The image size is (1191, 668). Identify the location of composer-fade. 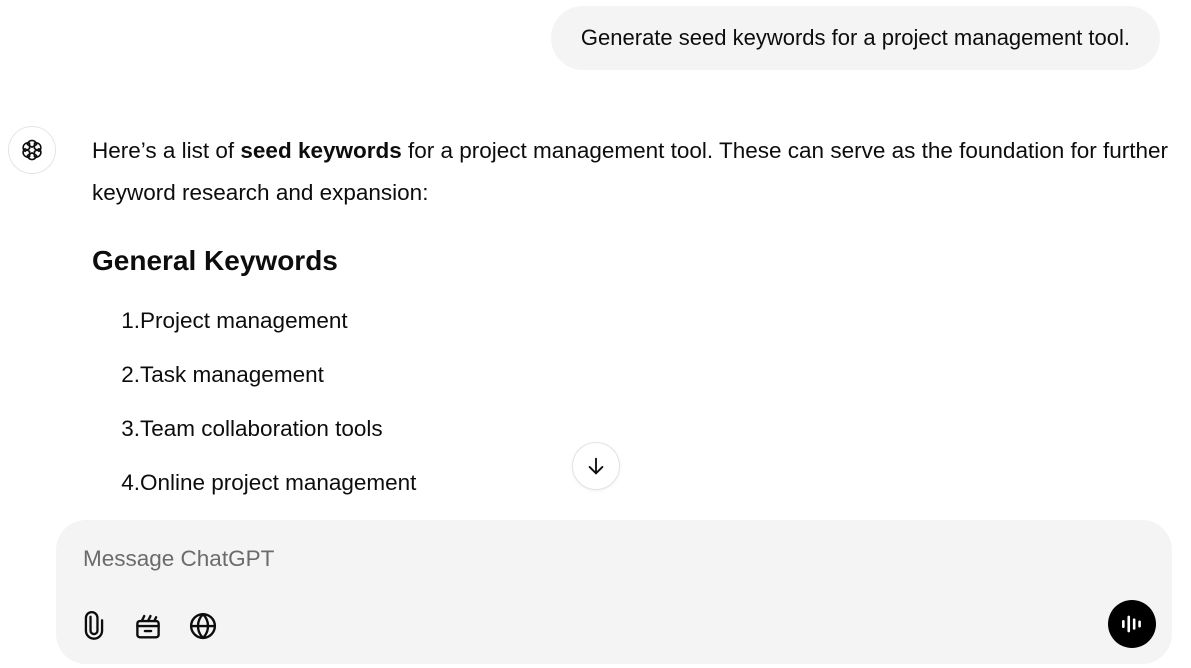
(595, 510).